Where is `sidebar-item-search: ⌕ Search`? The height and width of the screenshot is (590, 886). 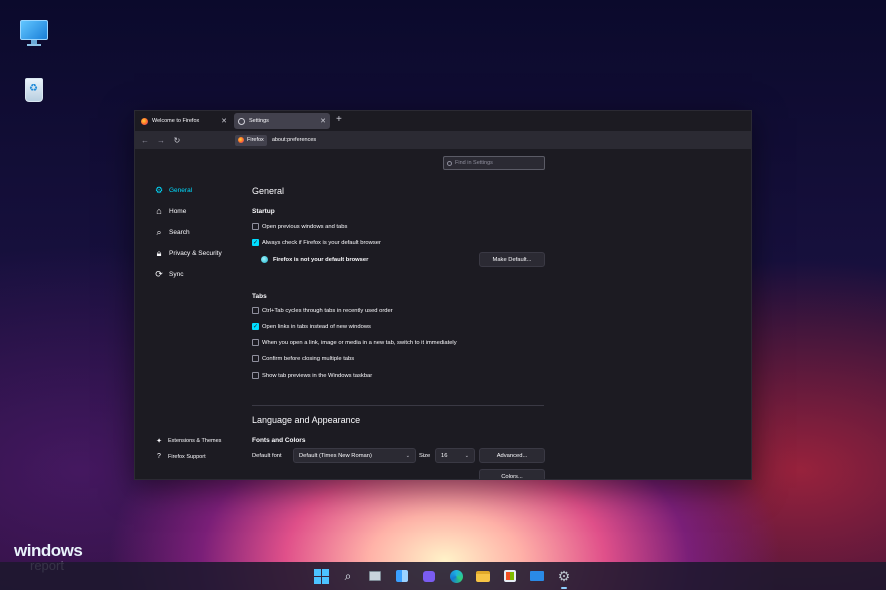
sidebar-item-search: ⌕ Search is located at coordinates (172, 231).